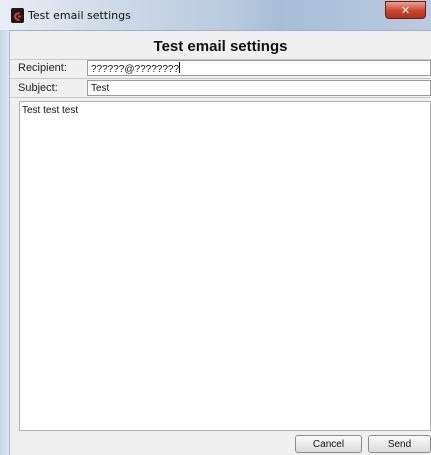  I want to click on window-title: Test email settings, so click(79, 15).